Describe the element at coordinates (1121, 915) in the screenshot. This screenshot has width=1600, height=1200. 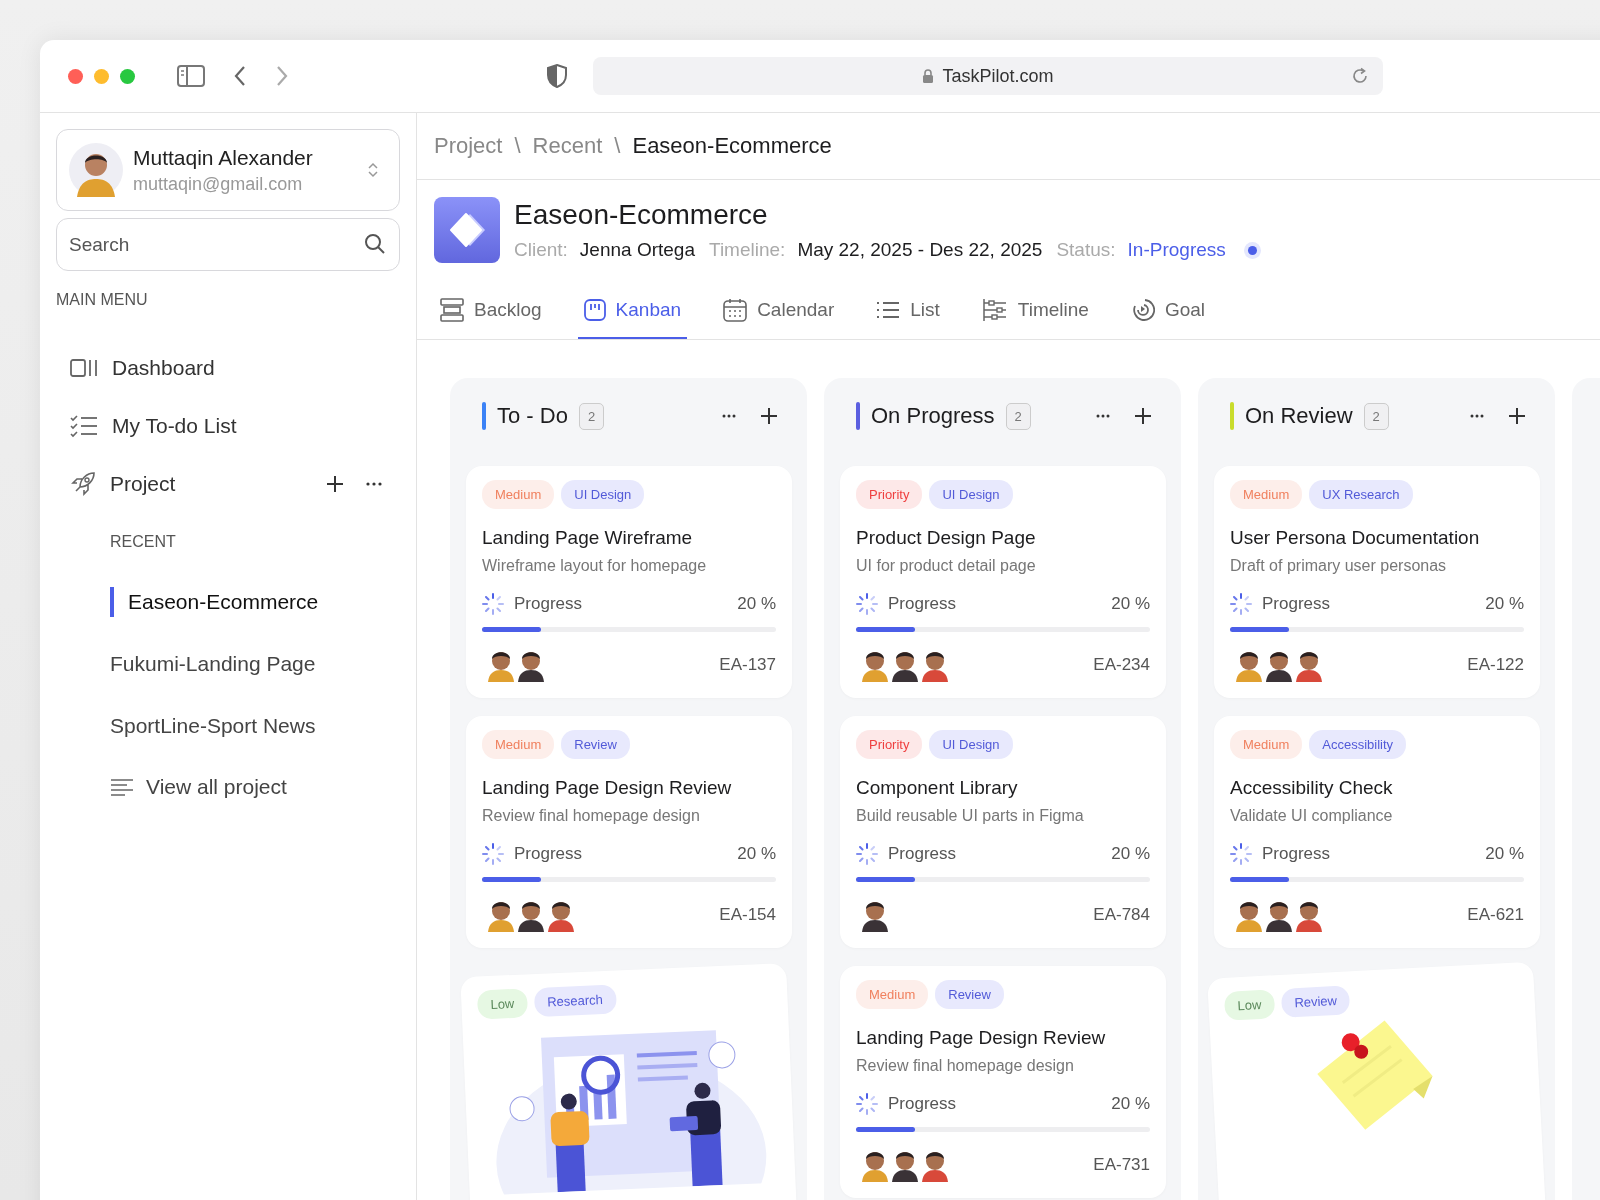
I see `task-id: EA-784` at that location.